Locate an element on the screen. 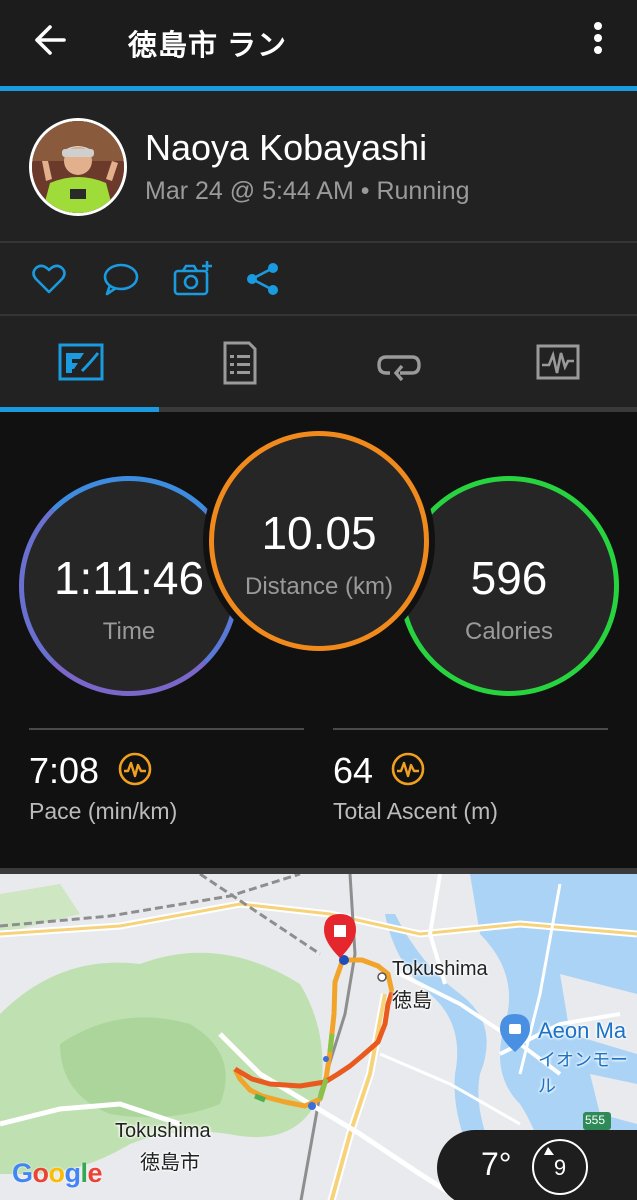 The width and height of the screenshot is (637, 1200). owner-name: Naoya Kobayashi is located at coordinates (286, 148).